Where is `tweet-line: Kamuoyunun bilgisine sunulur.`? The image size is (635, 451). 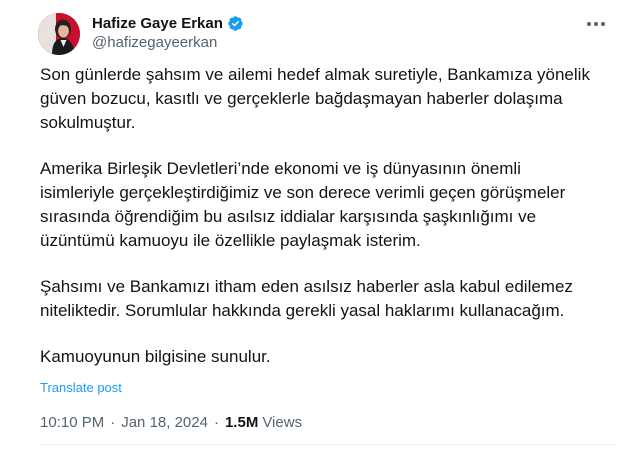
tweet-line: Kamuoyunun bilgisine sunulur. is located at coordinates (155, 356).